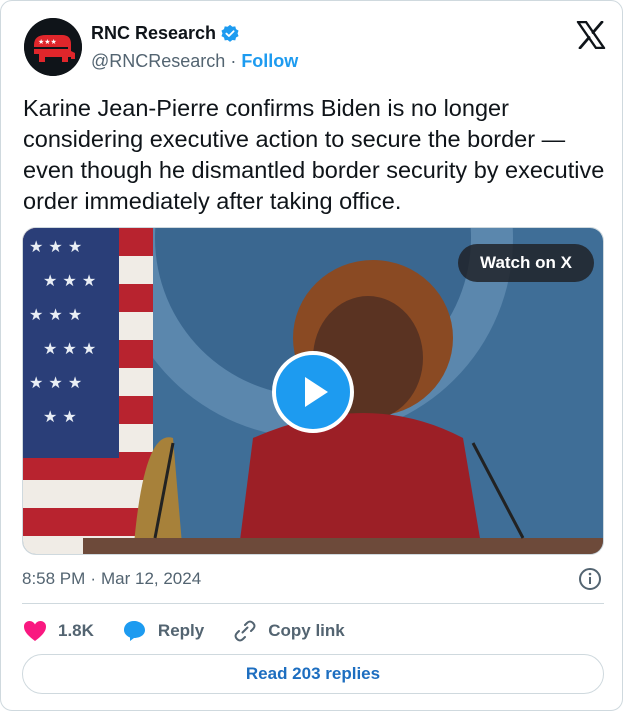 The height and width of the screenshot is (713, 625). Describe the element at coordinates (313, 603) in the screenshot. I see `divider` at that location.